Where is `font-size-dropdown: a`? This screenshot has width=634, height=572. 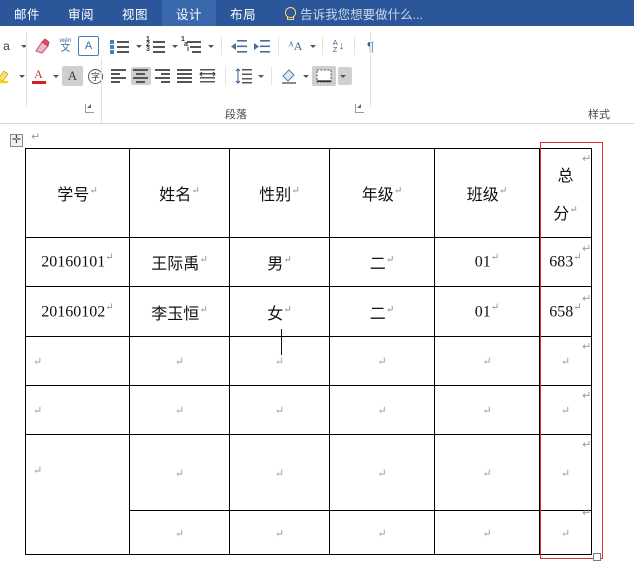
font-size-dropdown: a is located at coordinates (8, 46).